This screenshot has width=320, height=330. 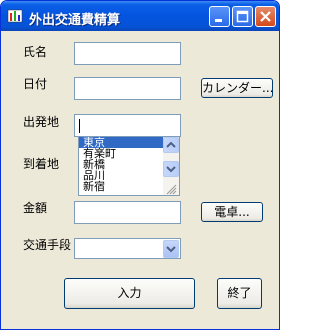 What do you see at coordinates (218, 20) in the screenshot?
I see `minimize-icon` at bounding box center [218, 20].